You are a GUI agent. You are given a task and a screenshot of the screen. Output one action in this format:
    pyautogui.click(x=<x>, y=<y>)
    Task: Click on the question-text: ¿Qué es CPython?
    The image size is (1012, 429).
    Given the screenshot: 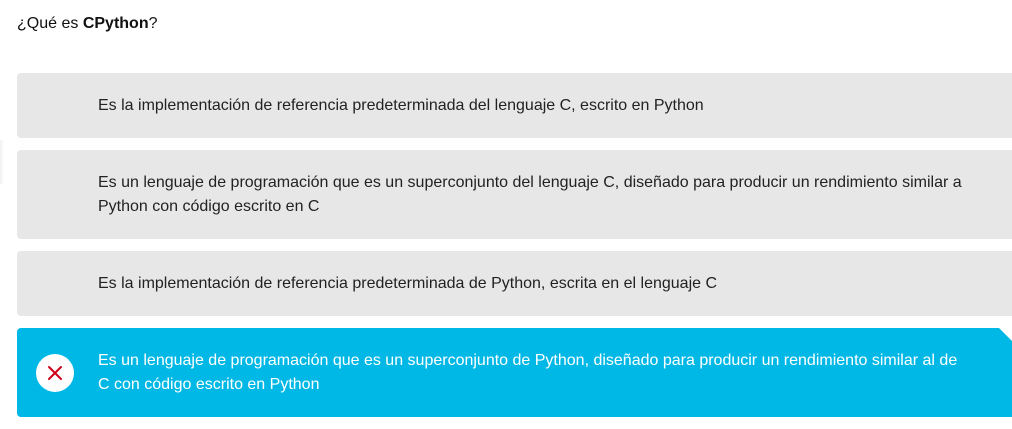 What is the action you would take?
    pyautogui.click(x=87, y=24)
    